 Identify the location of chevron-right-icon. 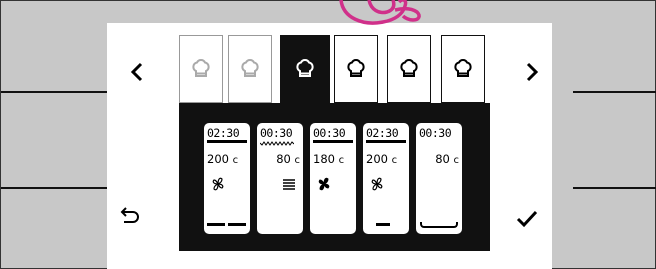
(532, 72).